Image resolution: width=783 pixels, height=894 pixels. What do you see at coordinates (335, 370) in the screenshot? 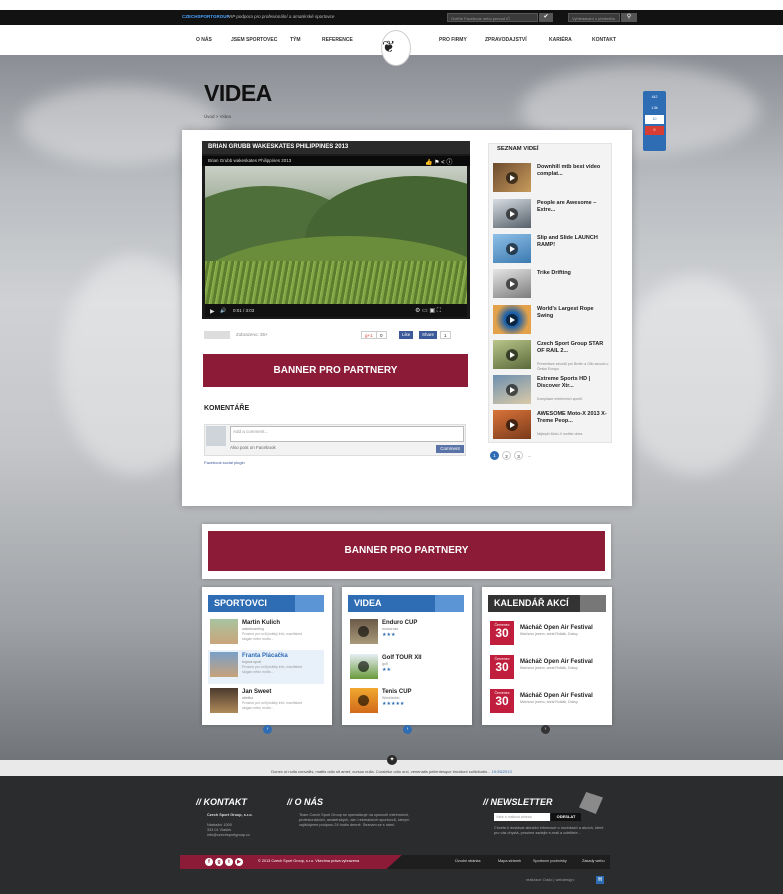
I see `partner-banner-top: BANNER PRO PARTNERY` at bounding box center [335, 370].